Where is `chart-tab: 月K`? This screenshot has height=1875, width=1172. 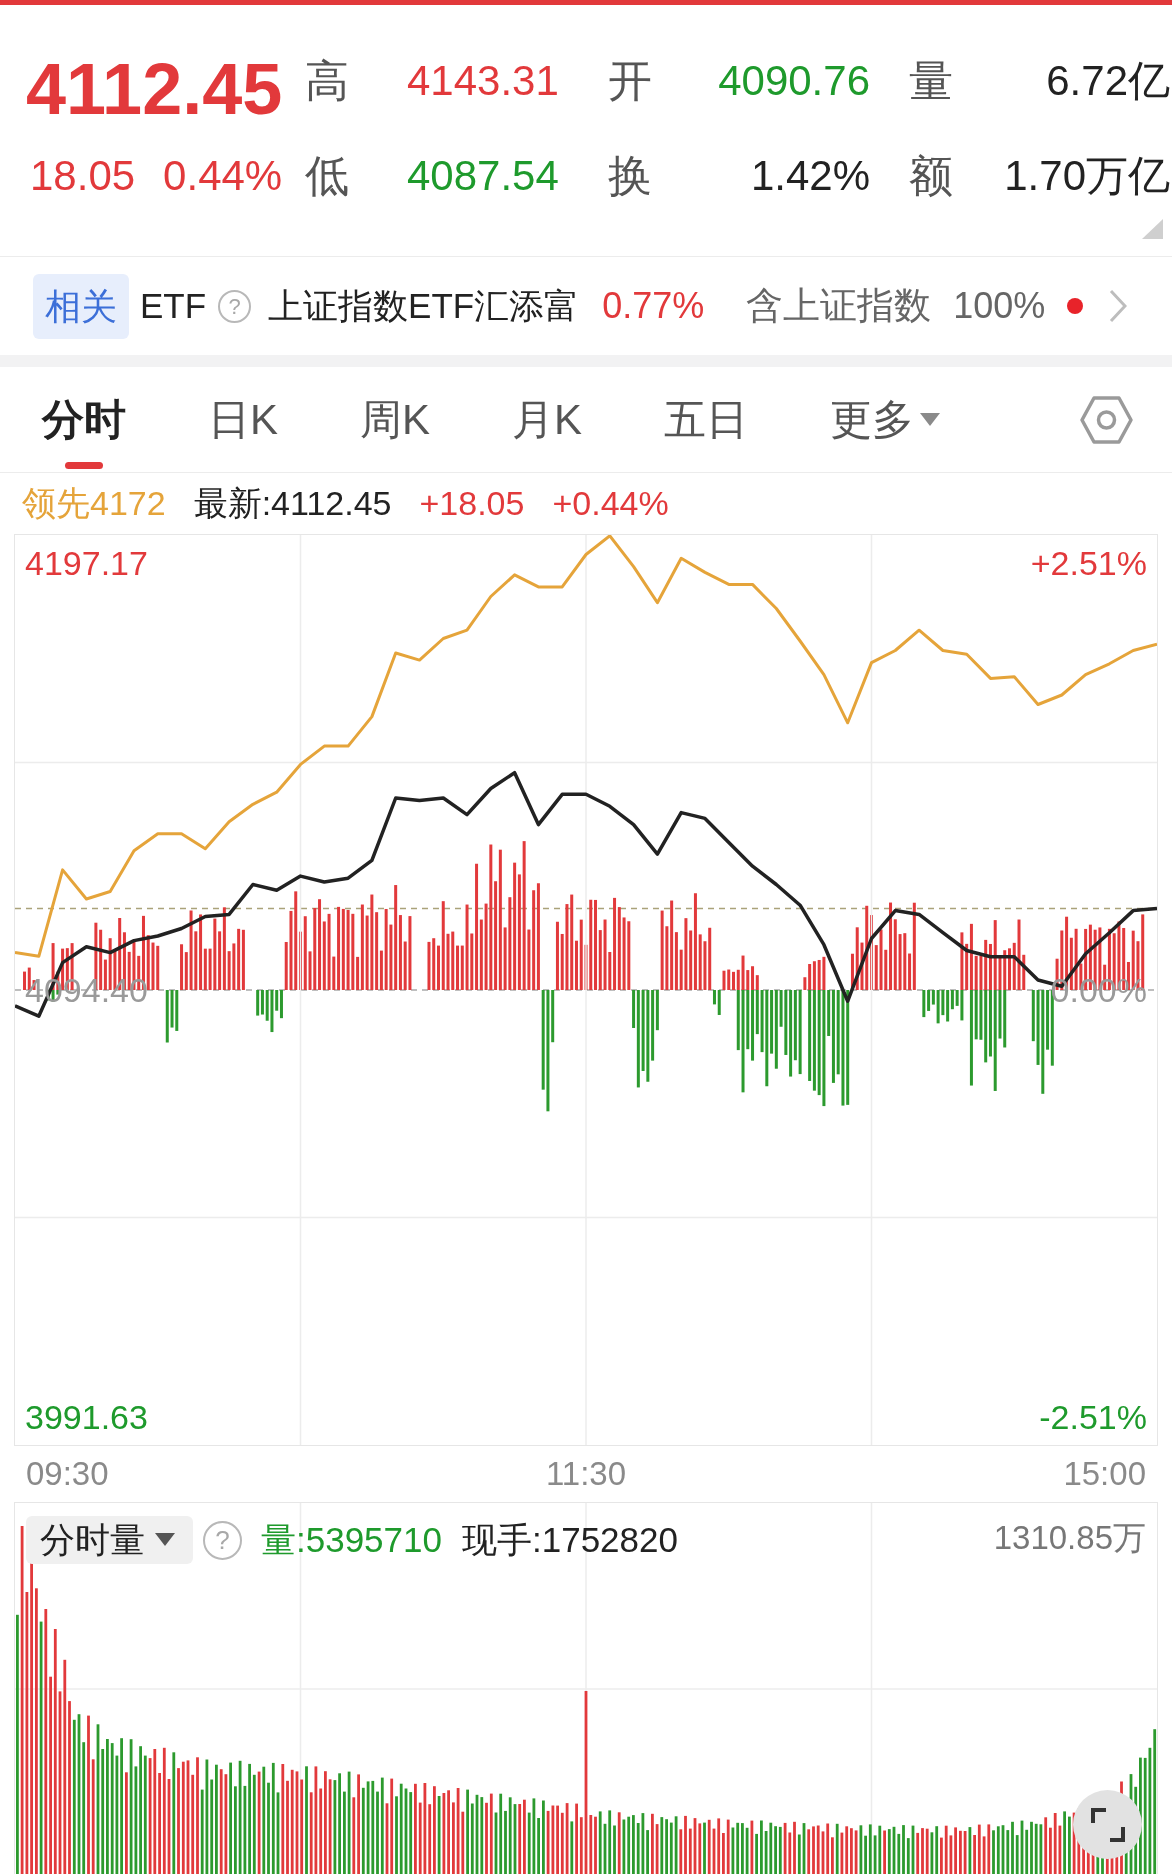
chart-tab: 月K is located at coordinates (547, 419).